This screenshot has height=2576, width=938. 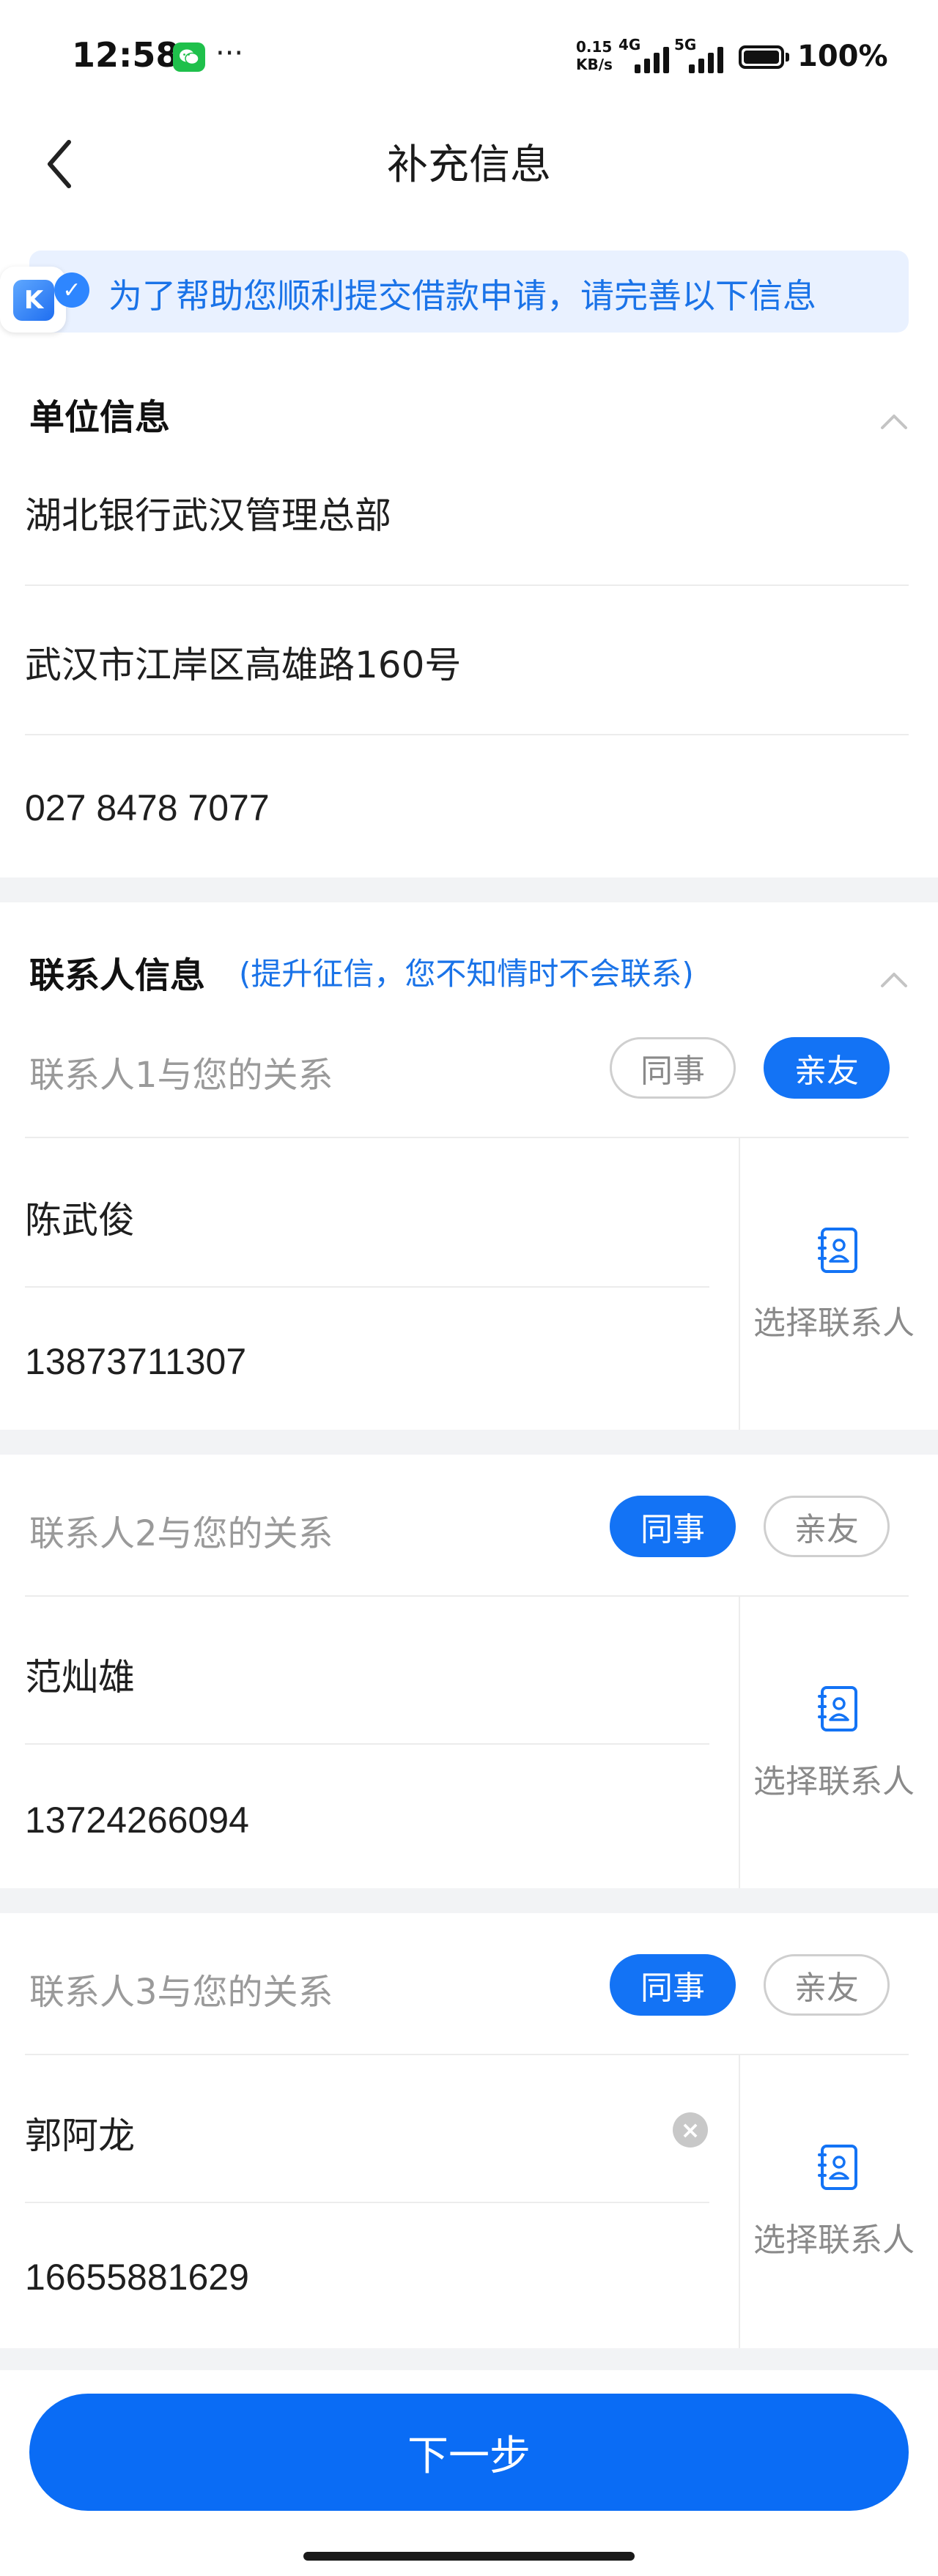 What do you see at coordinates (690, 2130) in the screenshot?
I see `clear-icon: ×` at bounding box center [690, 2130].